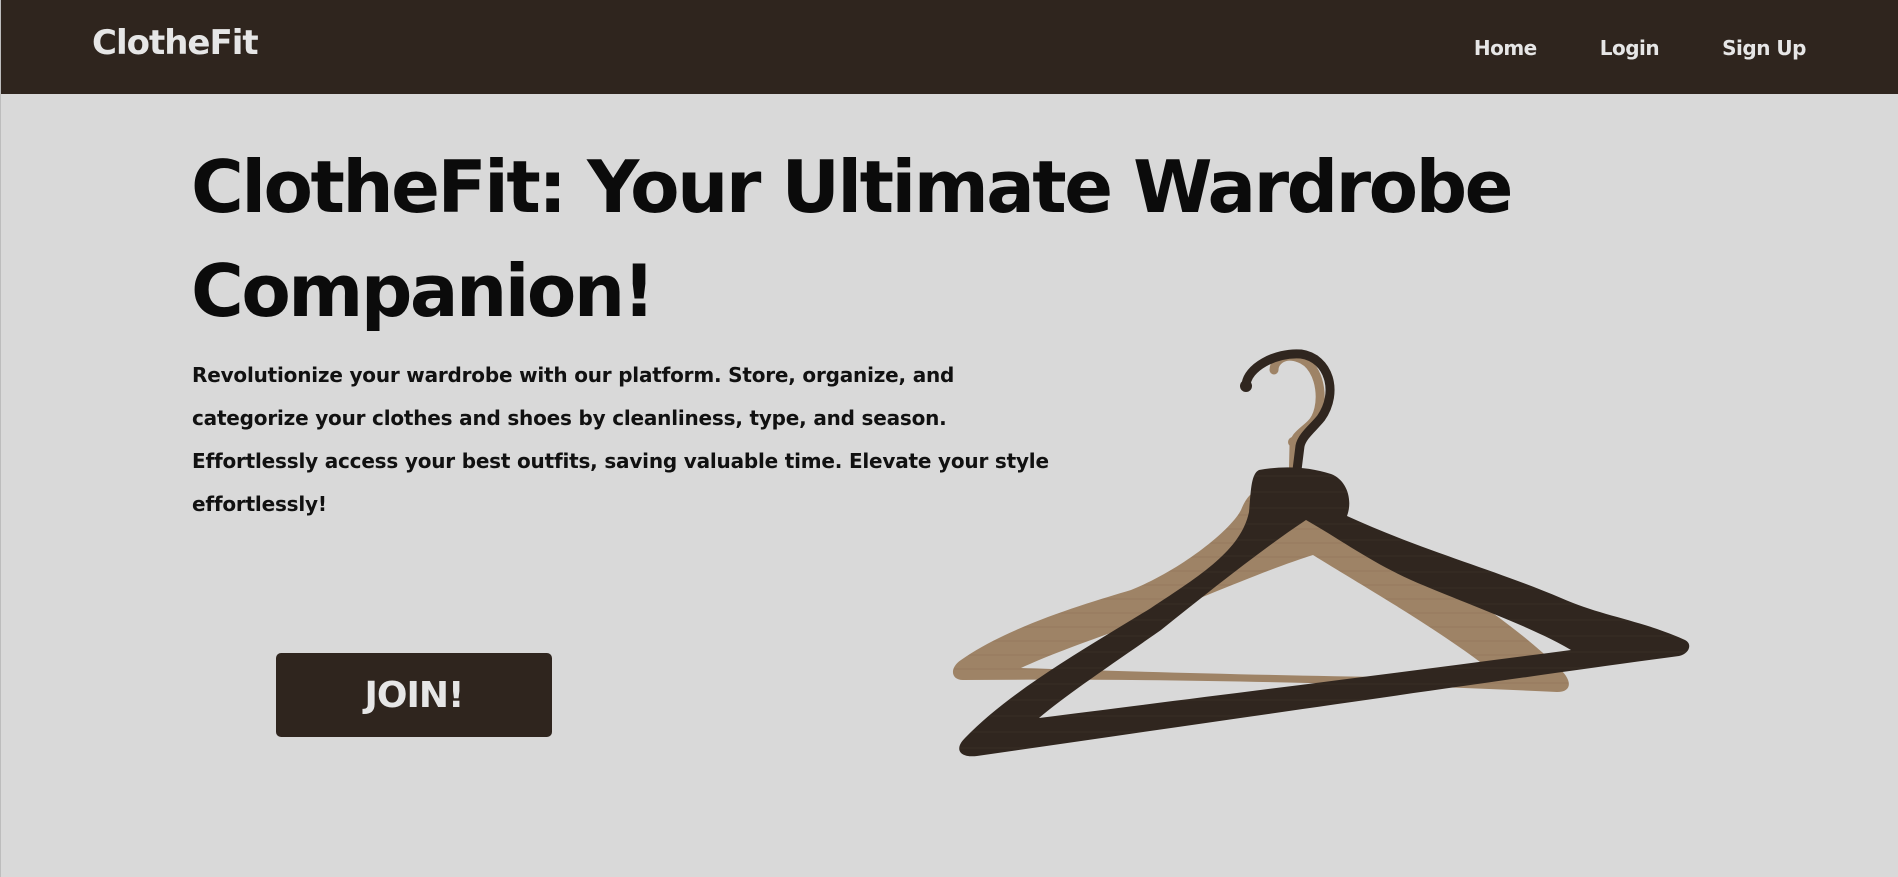 This screenshot has height=877, width=1898. Describe the element at coordinates (1505, 48) in the screenshot. I see `nav-link-home: Home` at that location.